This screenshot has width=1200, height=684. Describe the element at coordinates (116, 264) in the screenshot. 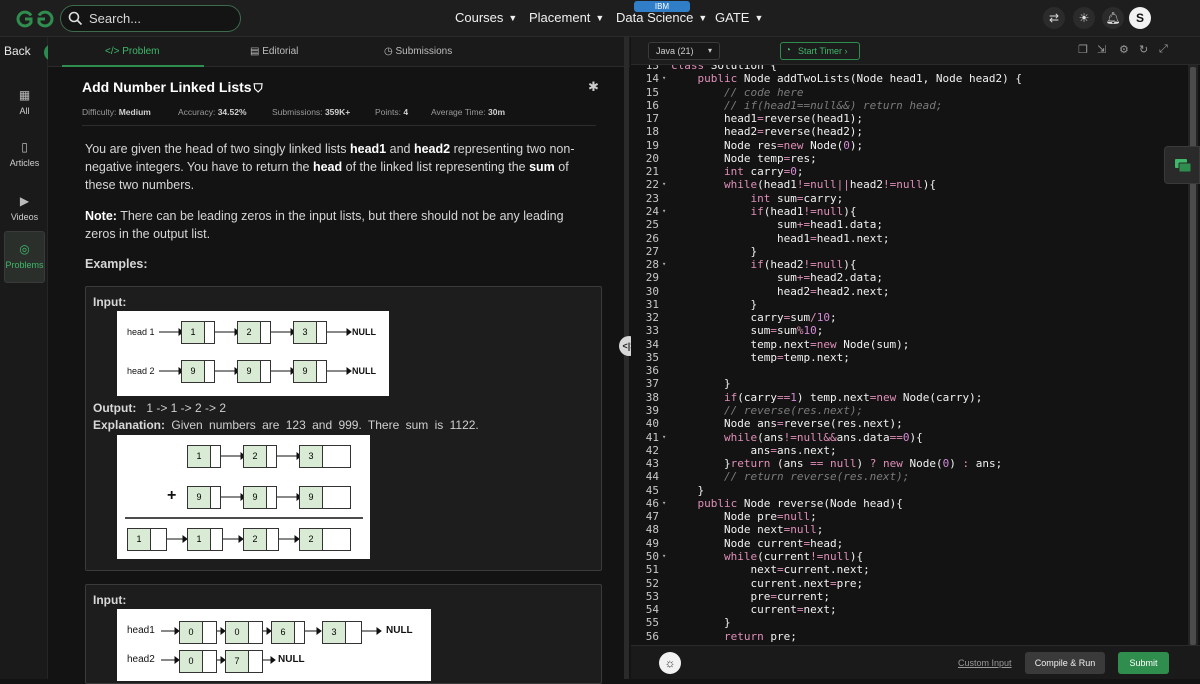

I see `examples-heading: Examples:` at that location.